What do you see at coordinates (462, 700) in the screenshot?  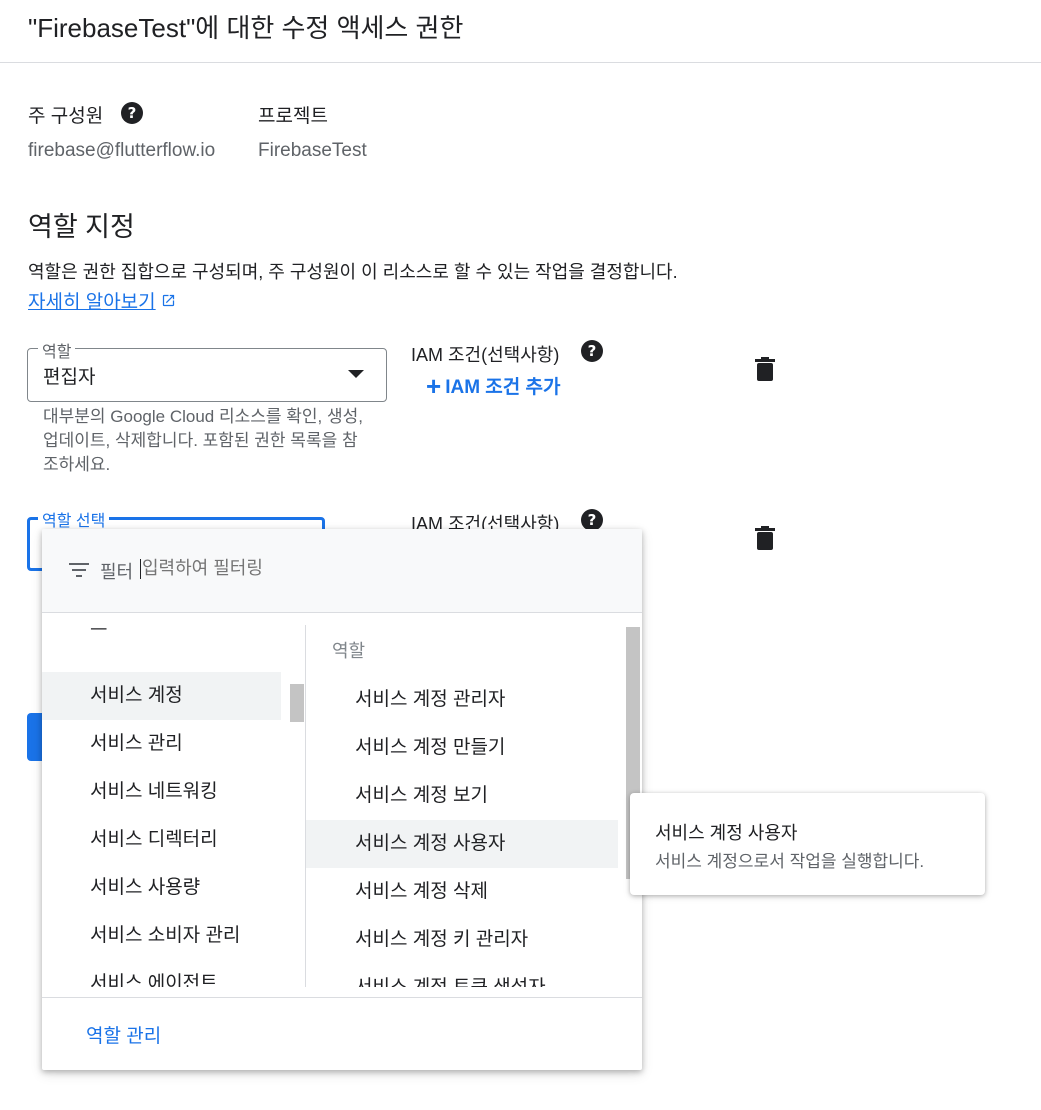 I see `role-item: 서비스 계정 관리자` at bounding box center [462, 700].